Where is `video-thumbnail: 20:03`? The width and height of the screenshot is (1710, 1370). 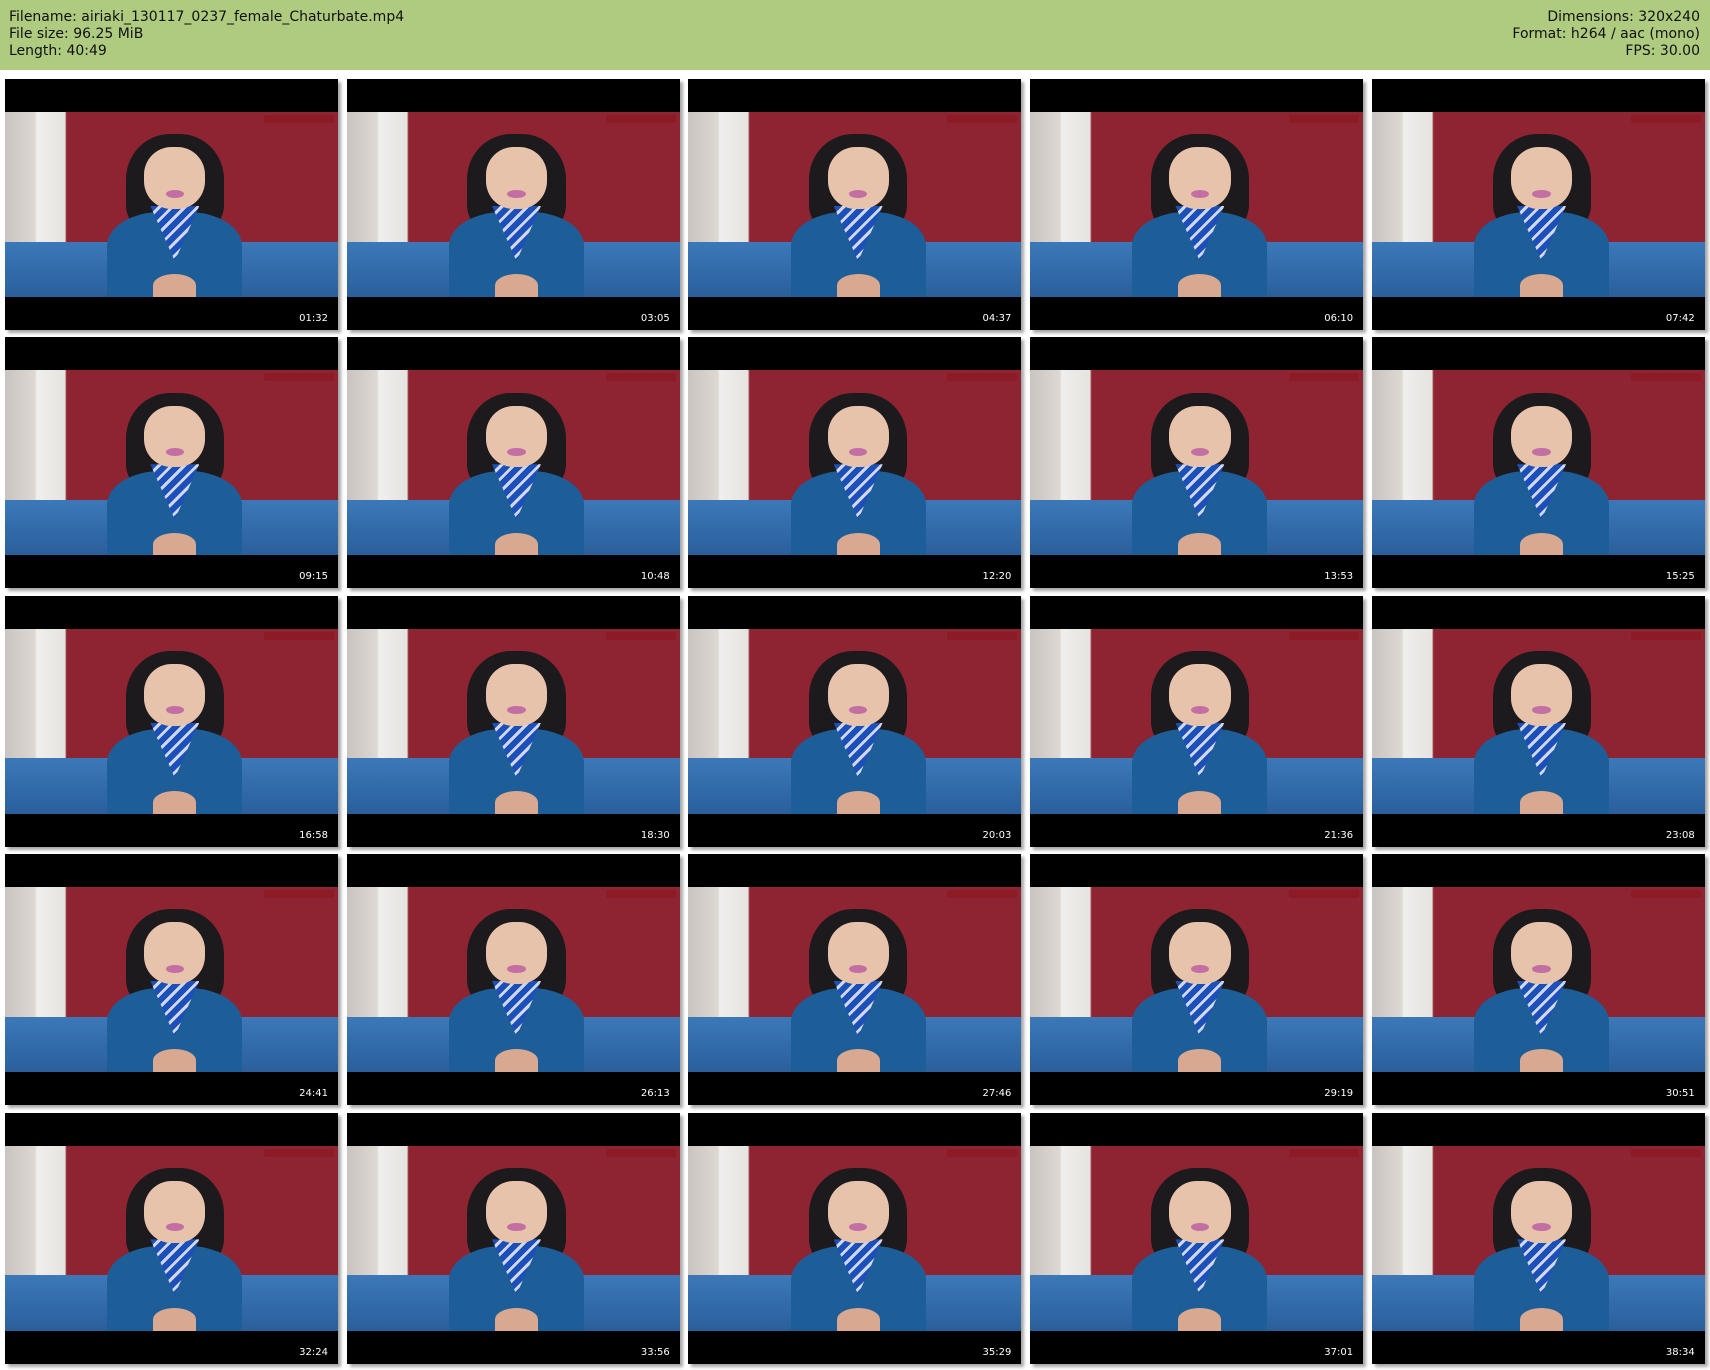 video-thumbnail: 20:03 is located at coordinates (855, 721).